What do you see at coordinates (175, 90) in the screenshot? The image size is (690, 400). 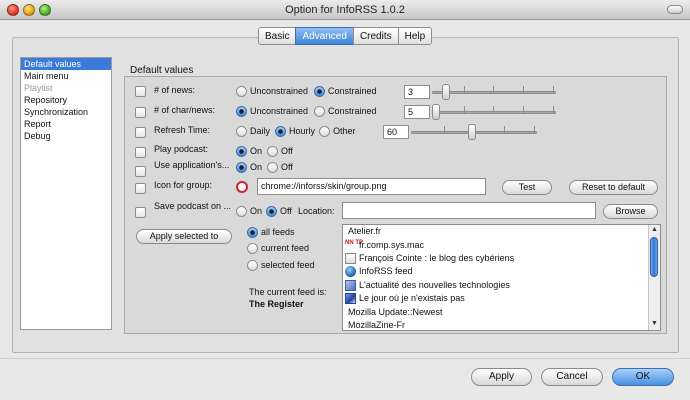 I see `news-label: # of news:` at bounding box center [175, 90].